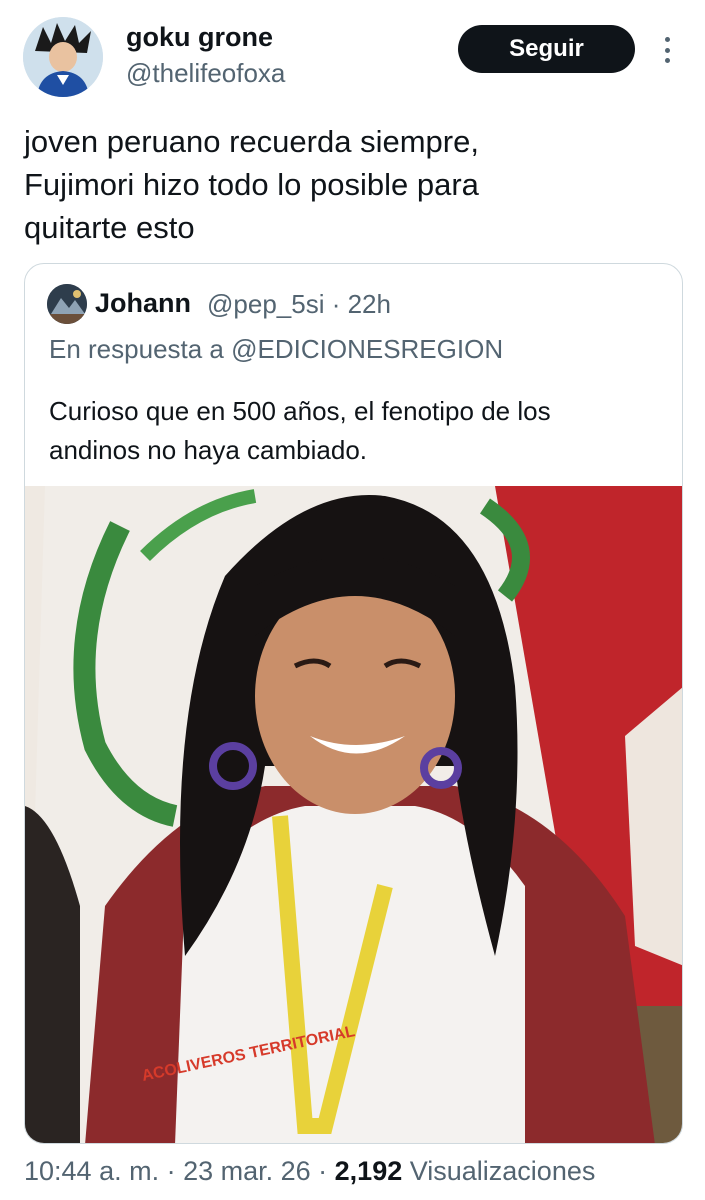 The height and width of the screenshot is (1200, 705). Describe the element at coordinates (251, 184) in the screenshot. I see `tweet-text-line: Fujimori hizo todo lo posible para` at that location.